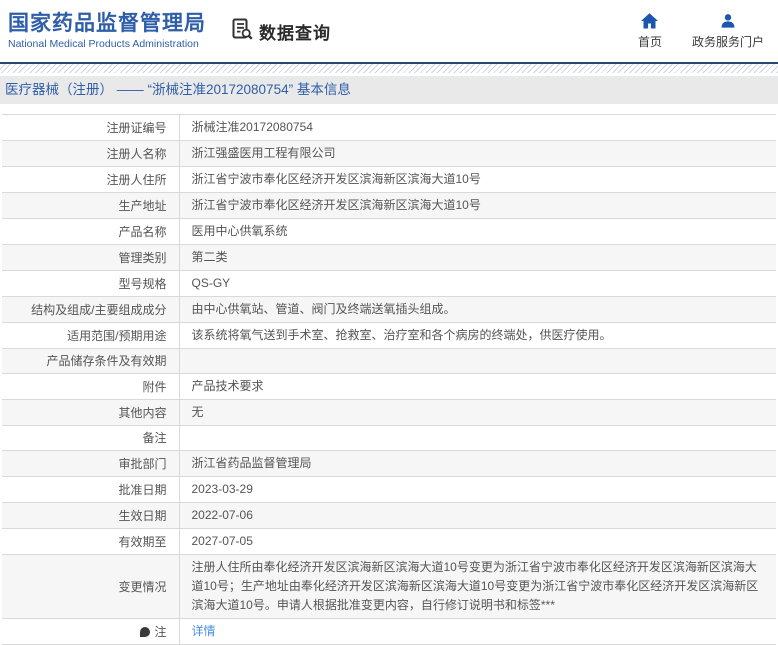 The width and height of the screenshot is (778, 645). What do you see at coordinates (227, 386) in the screenshot?
I see `row-value: 产品技术要求` at bounding box center [227, 386].